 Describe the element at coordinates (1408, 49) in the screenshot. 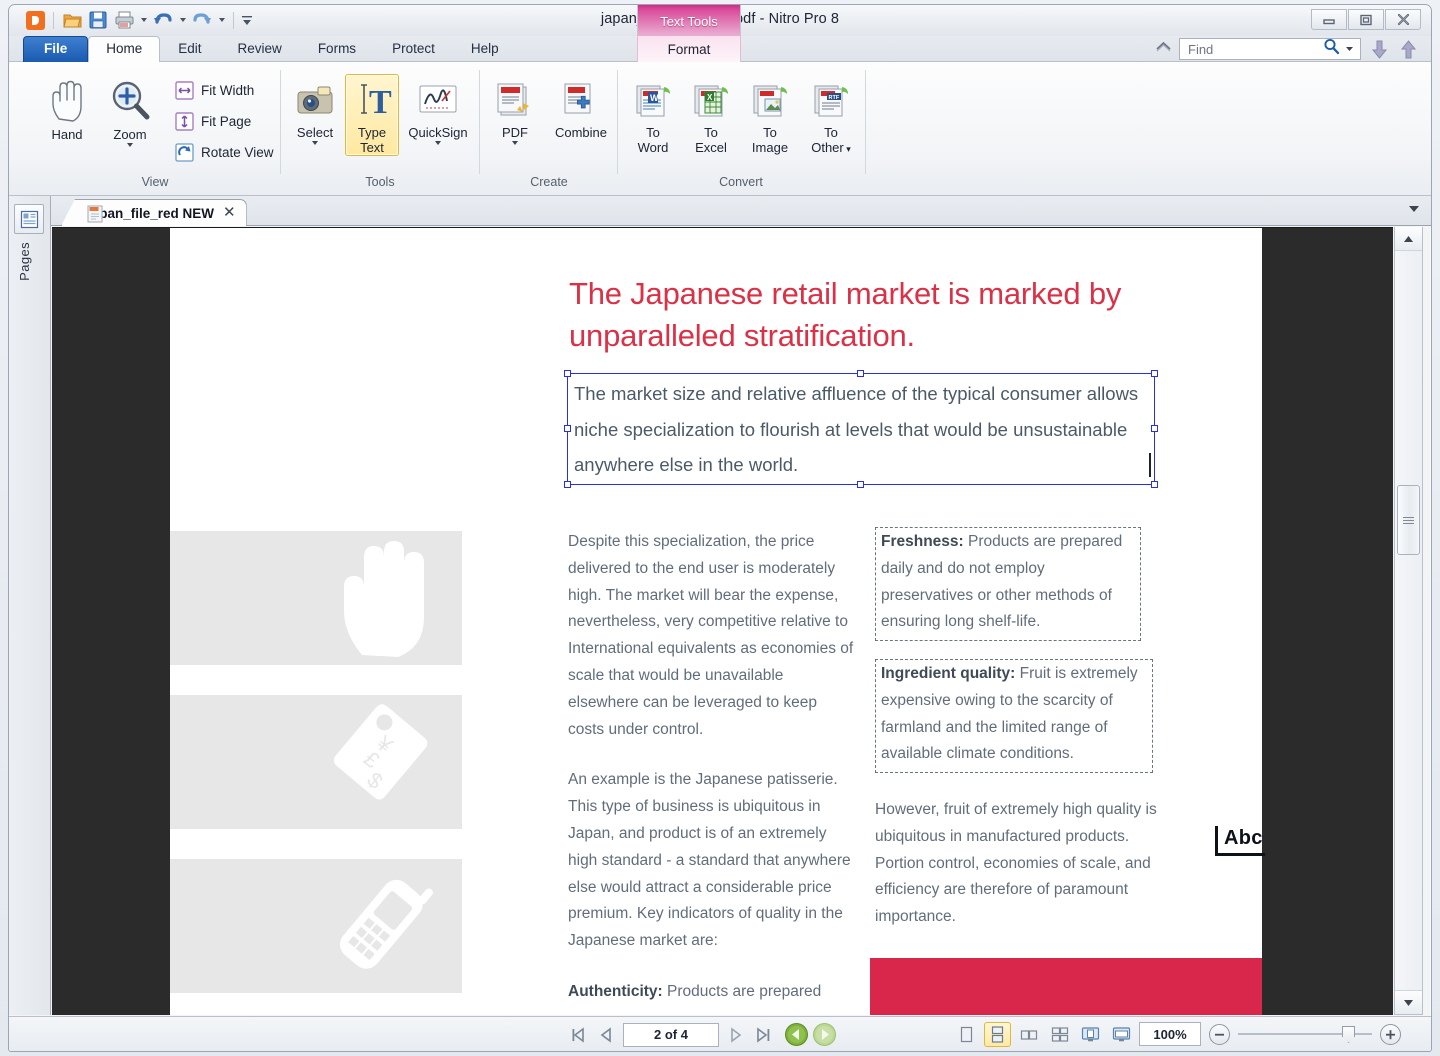

I see `find-previous-button` at that location.